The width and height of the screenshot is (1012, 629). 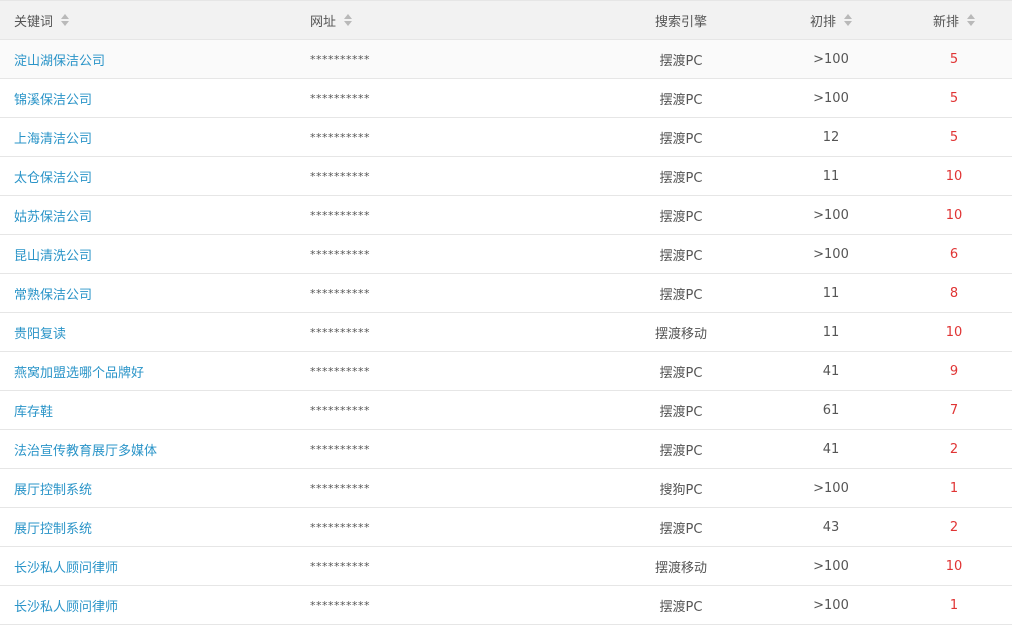 What do you see at coordinates (148, 566) in the screenshot?
I see `cell-keyword: 长沙私人顾问律师` at bounding box center [148, 566].